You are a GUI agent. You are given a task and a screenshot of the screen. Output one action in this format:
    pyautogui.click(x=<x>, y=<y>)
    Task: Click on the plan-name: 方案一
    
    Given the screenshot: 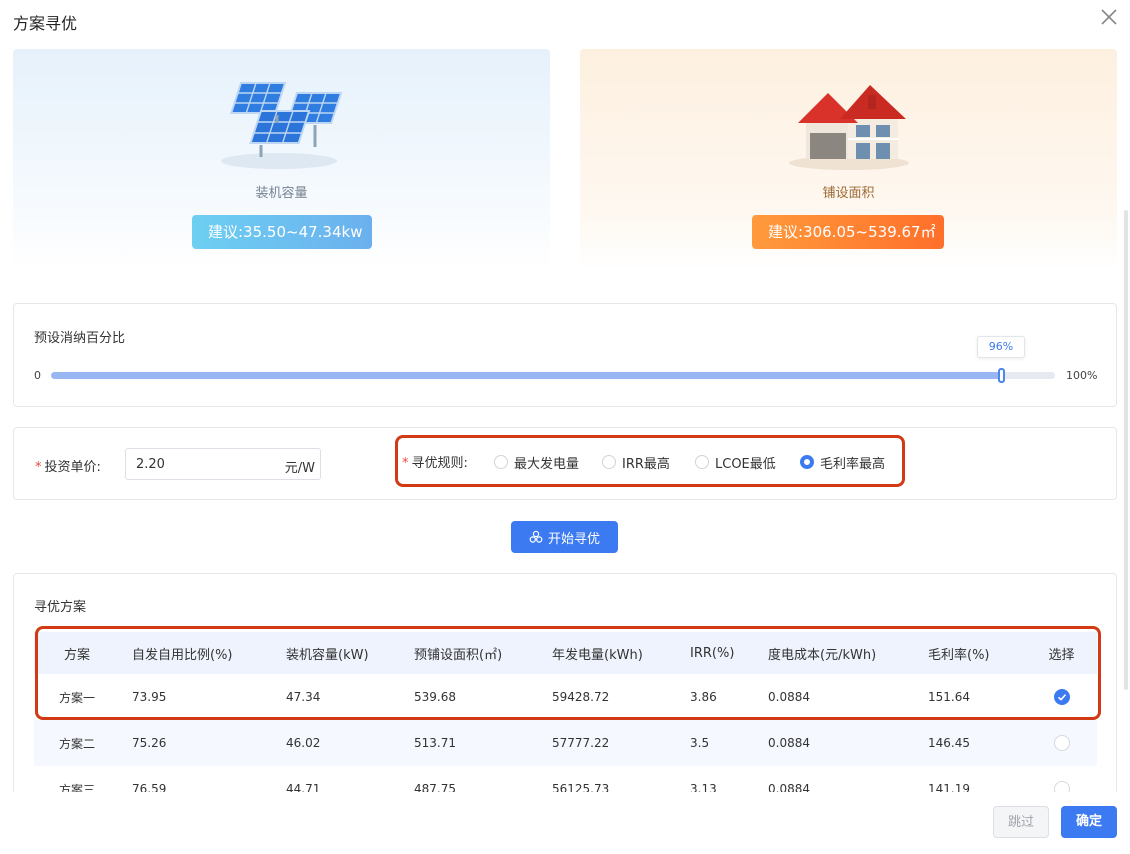 What is the action you would take?
    pyautogui.click(x=76, y=697)
    